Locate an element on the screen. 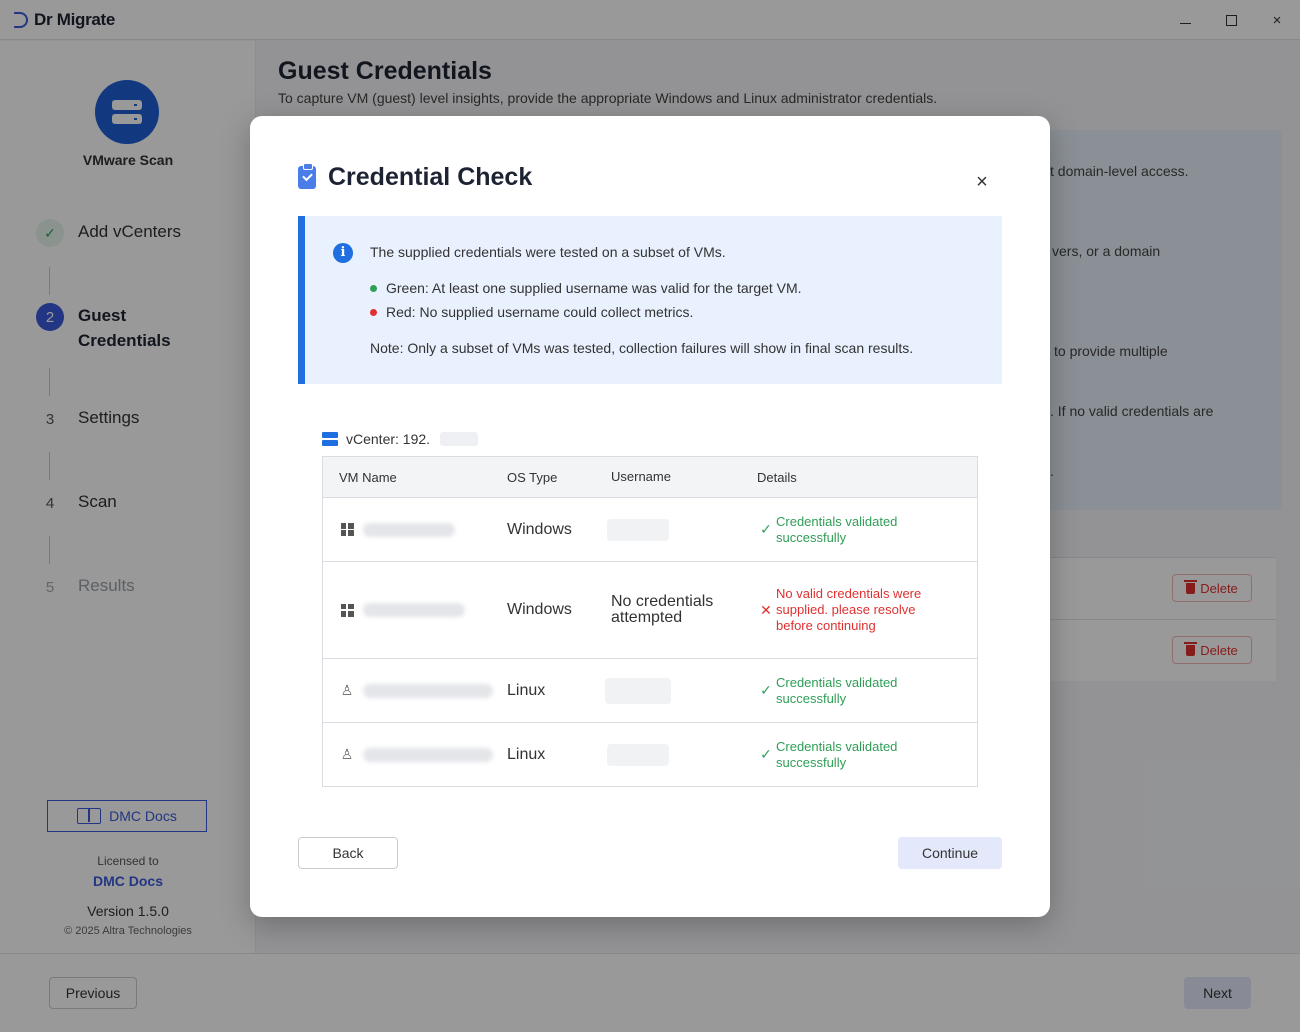 This screenshot has width=1300, height=1032. header-vm-name: VM Name is located at coordinates (368, 477).